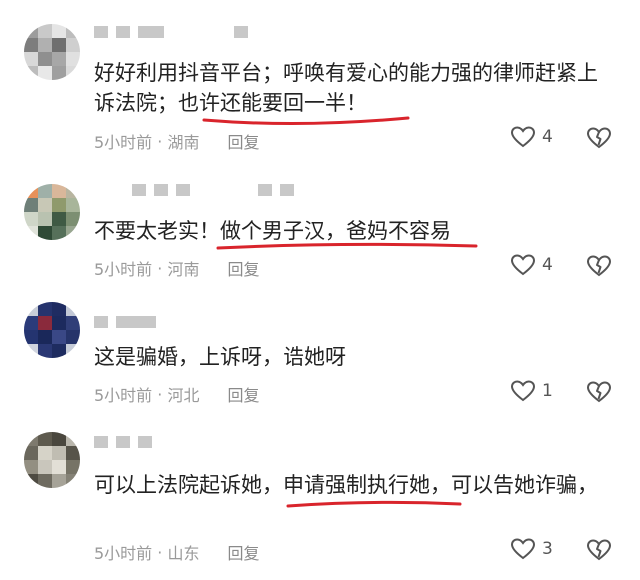 The image size is (640, 580). I want to click on comment-meta: 5小时前 · 河北 回复, so click(176, 394).